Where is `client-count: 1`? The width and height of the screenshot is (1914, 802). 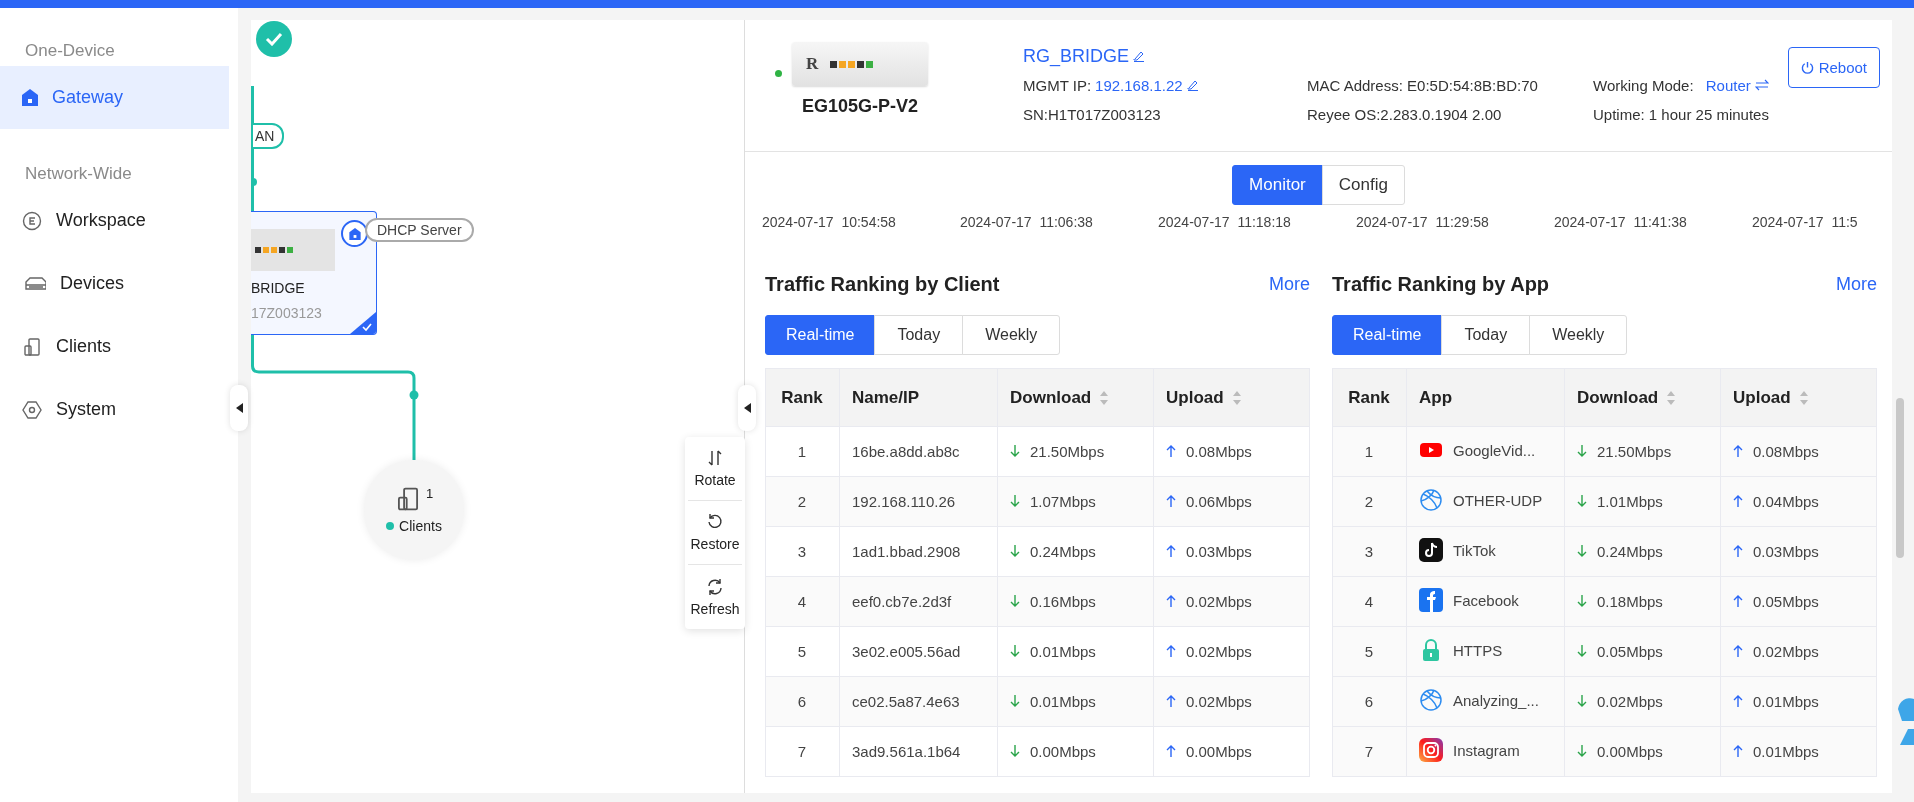
client-count: 1 is located at coordinates (429, 493).